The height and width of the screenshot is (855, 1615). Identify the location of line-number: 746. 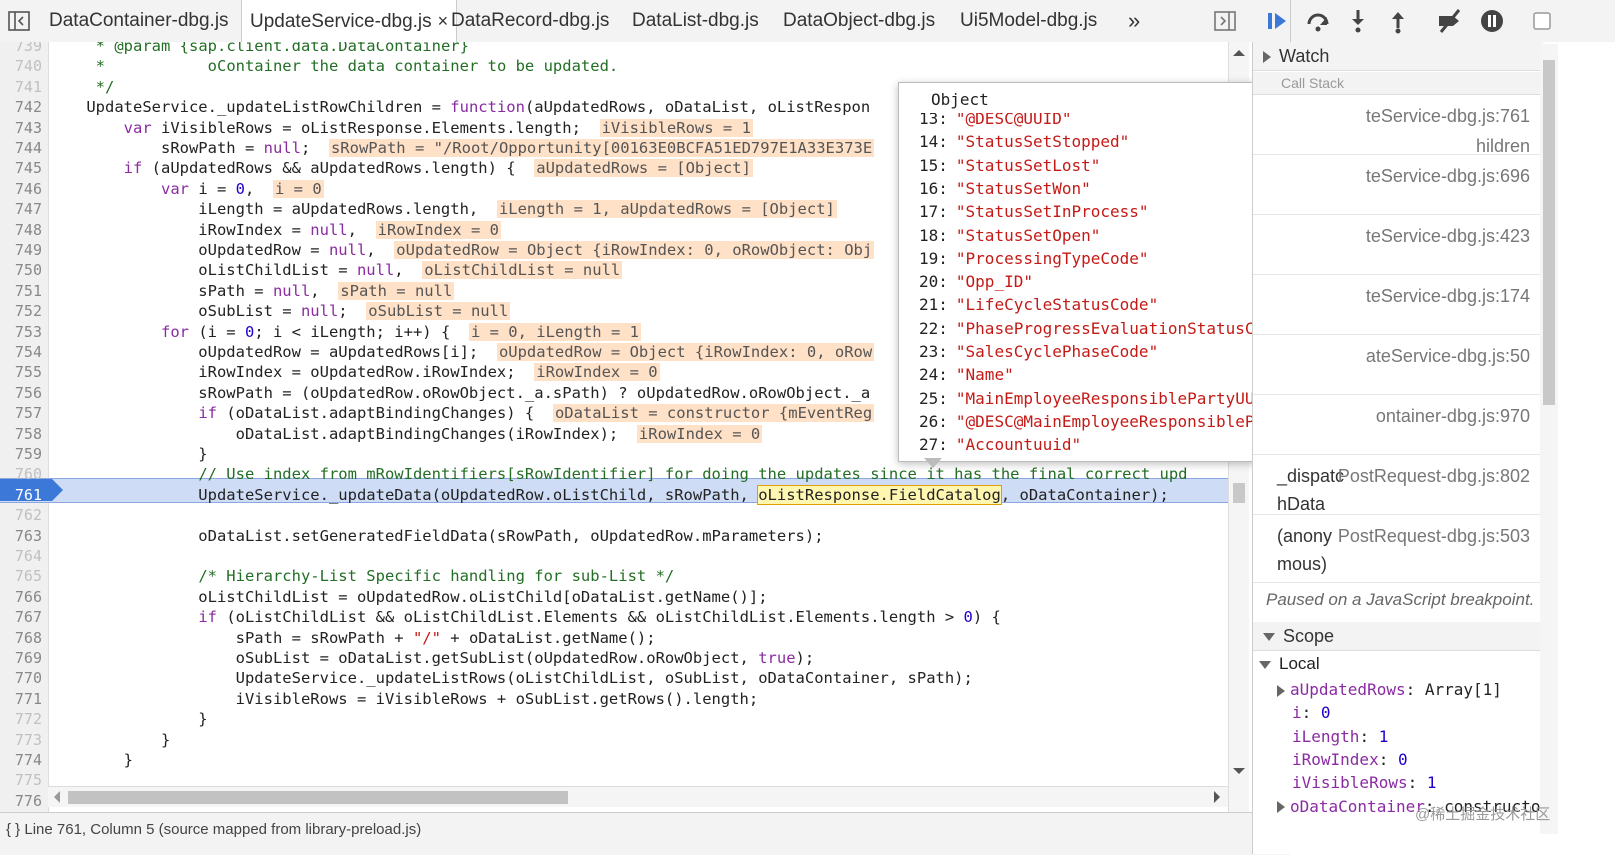
(21, 189).